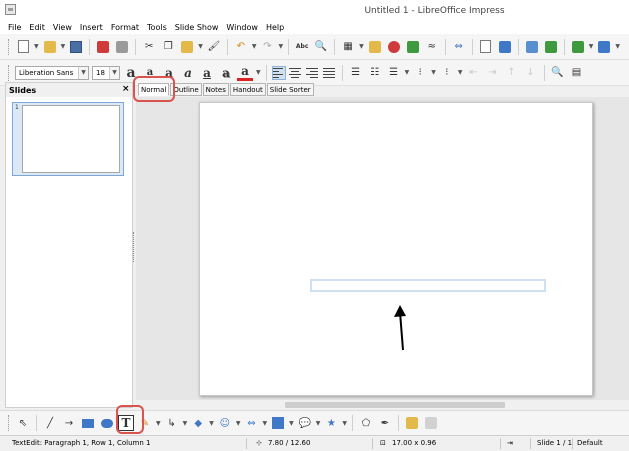 The width and height of the screenshot is (629, 451). Describe the element at coordinates (617, 46) in the screenshot. I see `duplicate-slide-dropdown-icon: ▼` at that location.